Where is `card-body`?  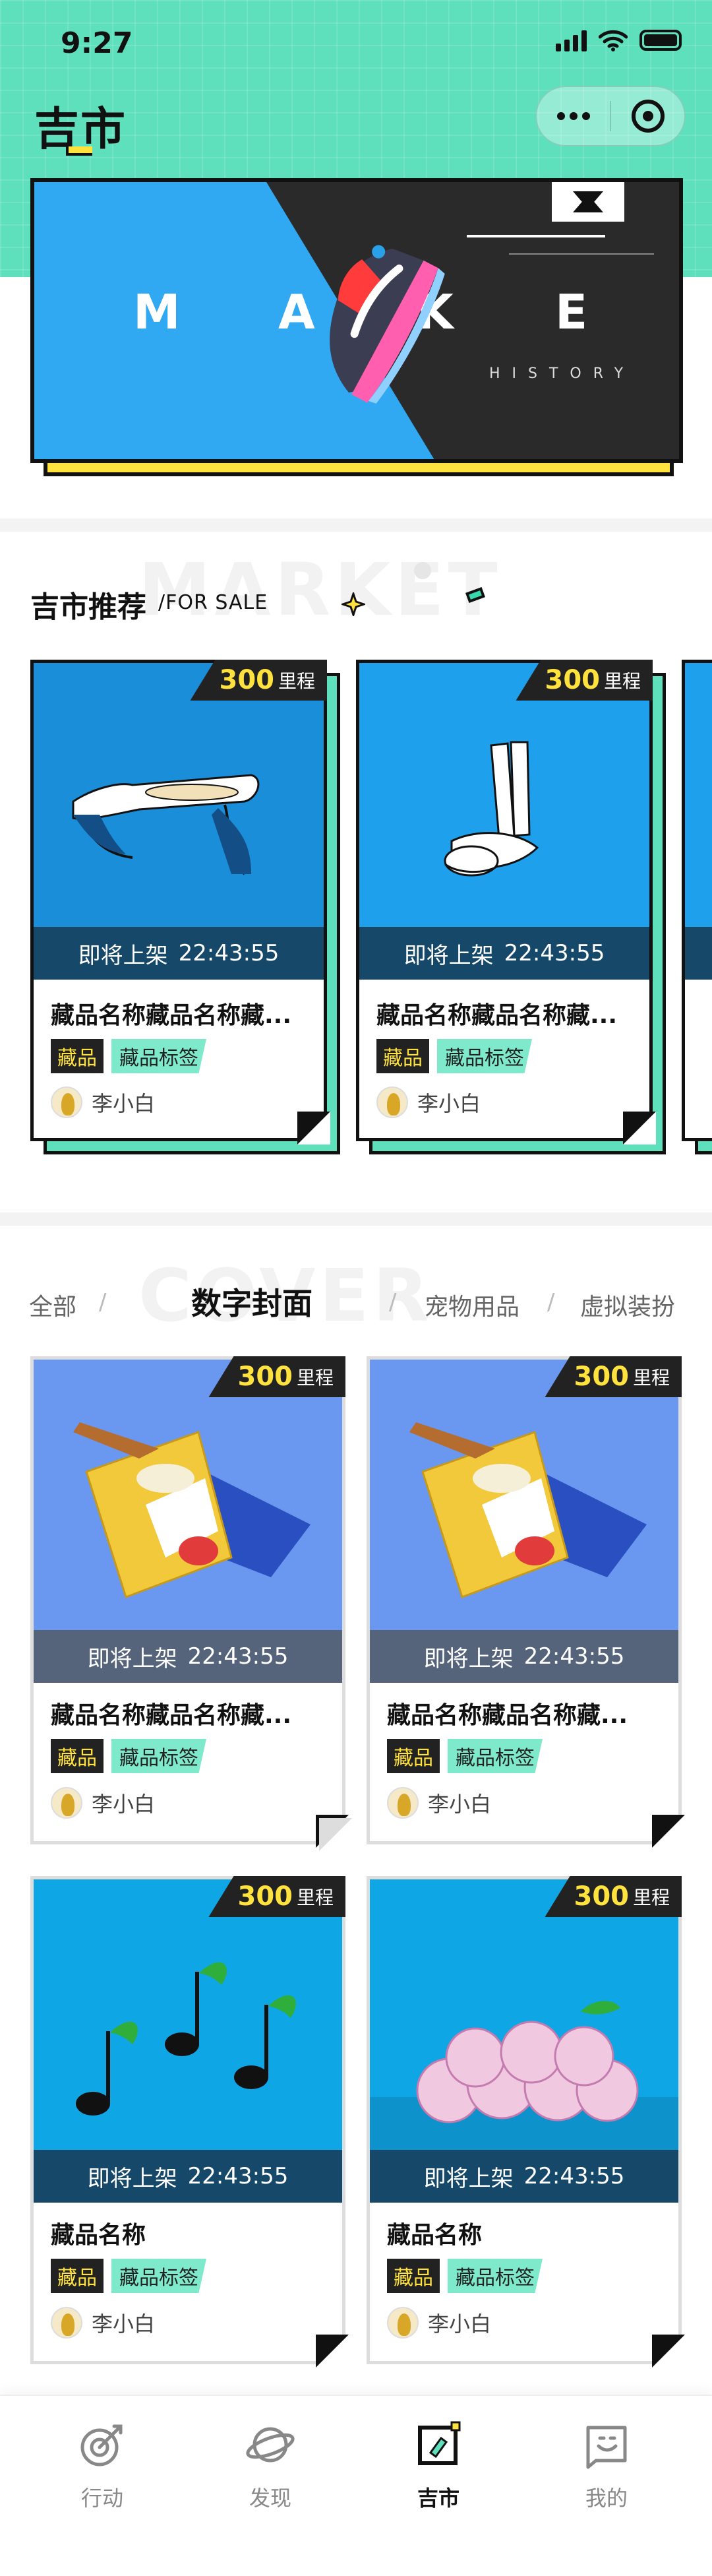
card-body is located at coordinates (697, 901).